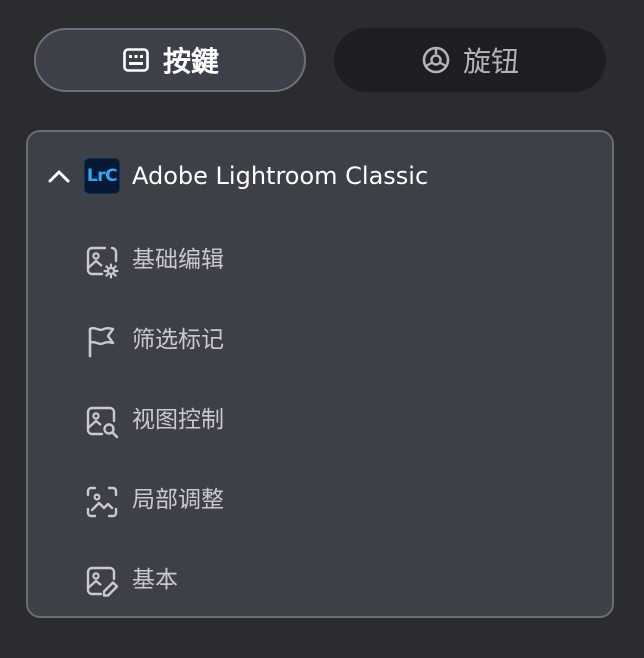 The height and width of the screenshot is (658, 644). Describe the element at coordinates (320, 260) in the screenshot. I see `menu-item-basic-edit: 基础编辑` at that location.